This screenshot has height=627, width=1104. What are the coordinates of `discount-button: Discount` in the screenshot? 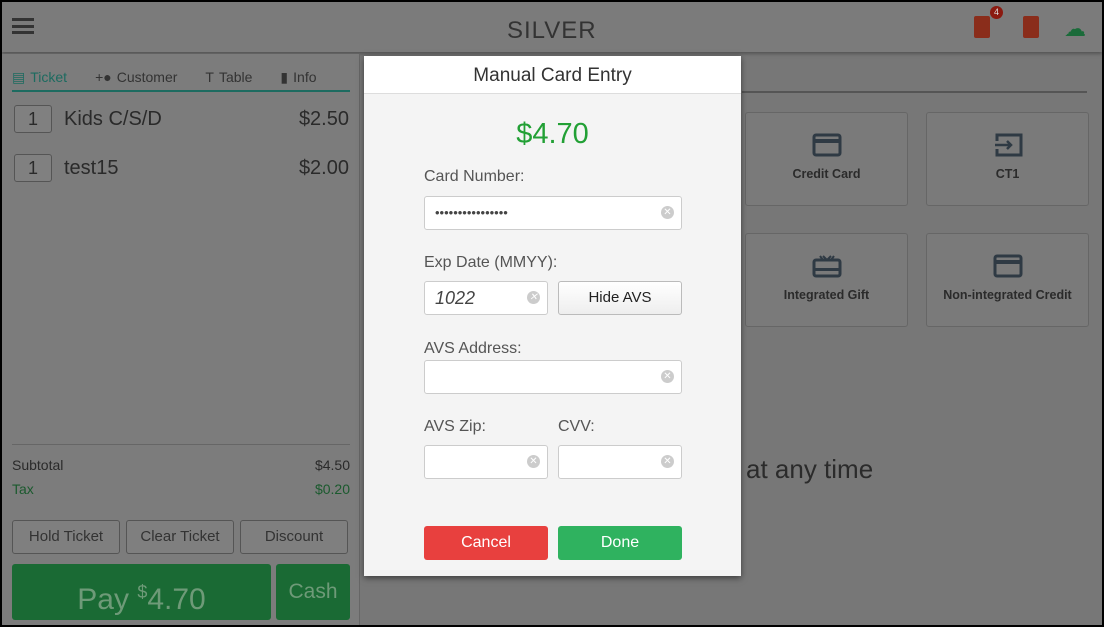 It's located at (294, 537).